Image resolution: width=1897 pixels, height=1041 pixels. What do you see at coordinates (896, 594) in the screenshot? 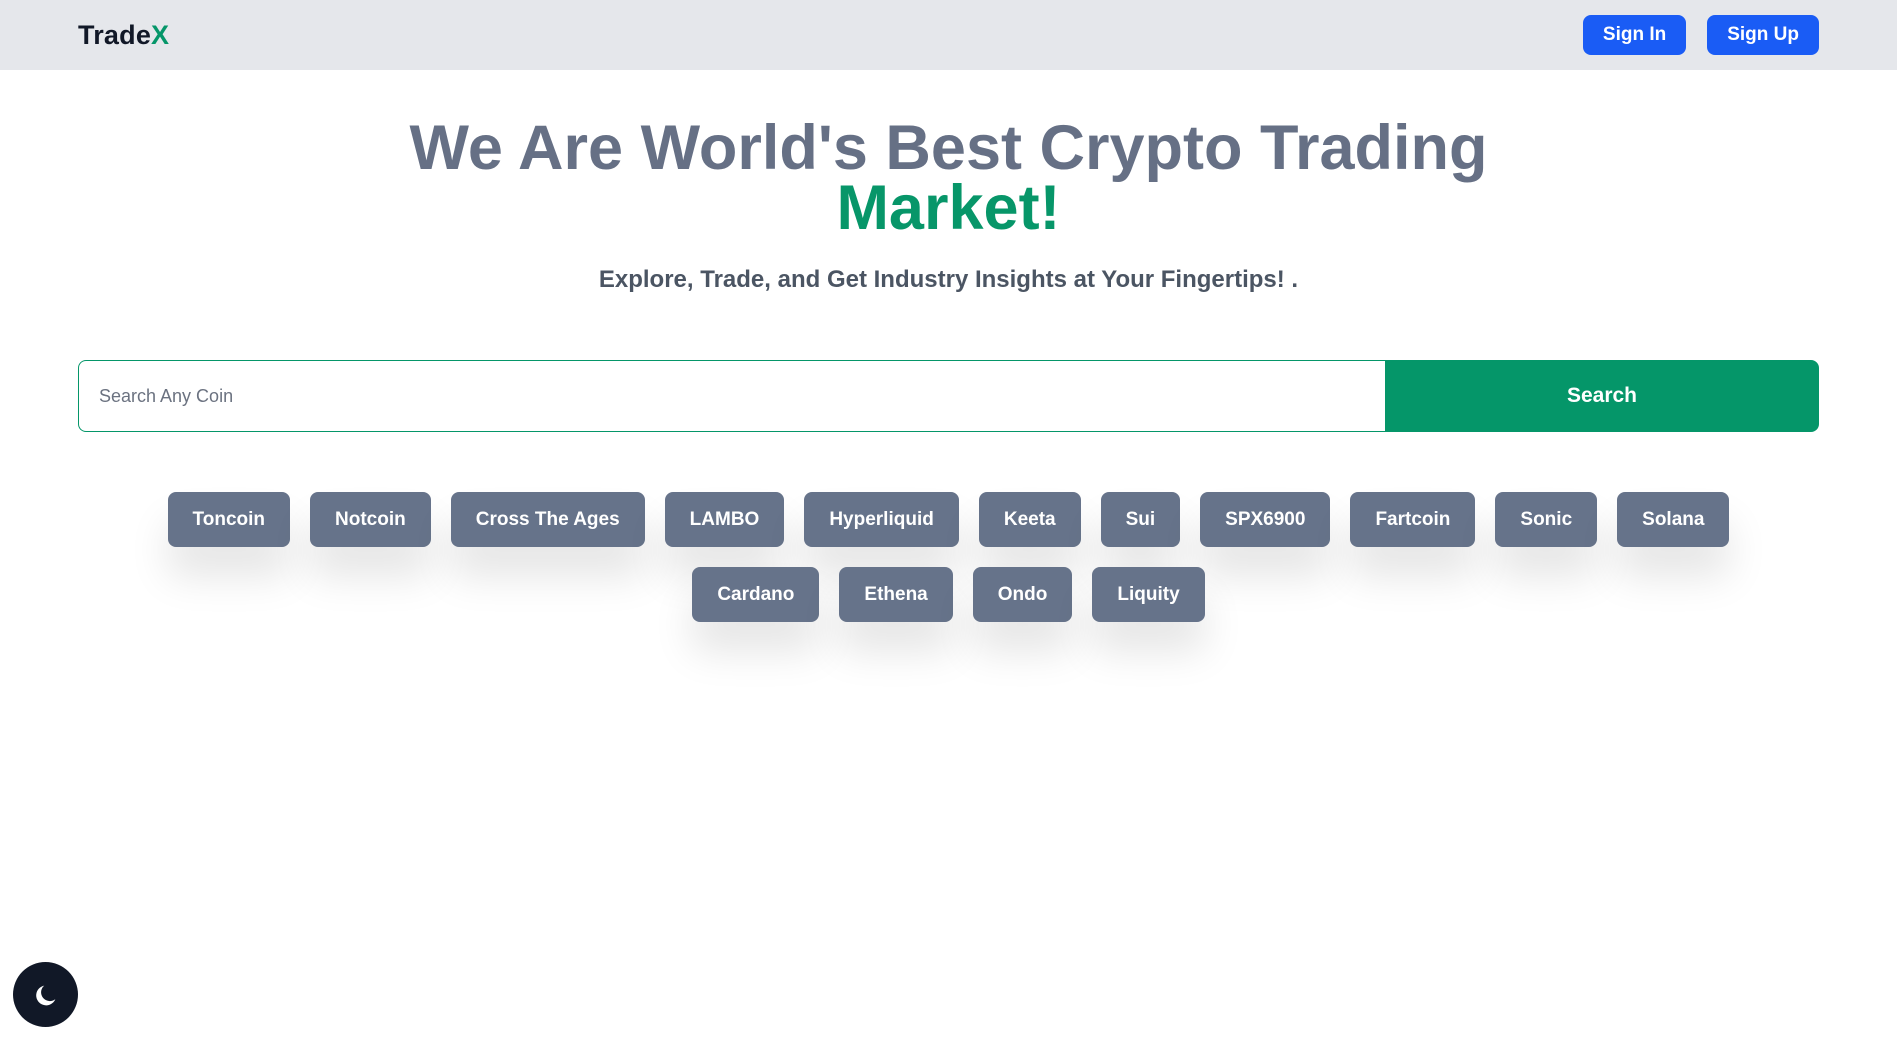
I see `coin-chip-ethena: Ethena` at bounding box center [896, 594].